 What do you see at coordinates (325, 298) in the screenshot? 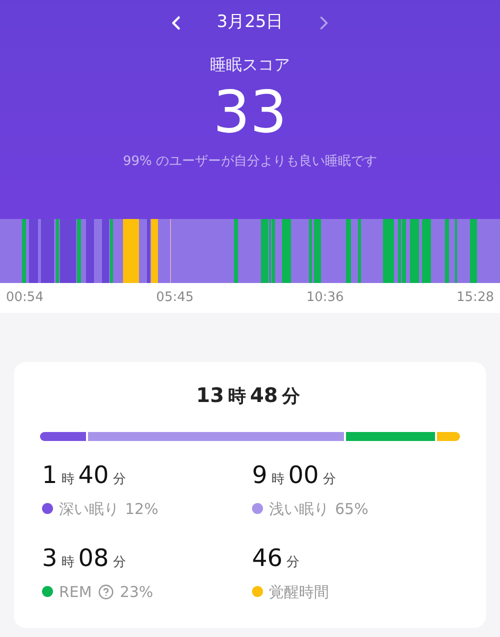
I see `time-label: 10:36` at bounding box center [325, 298].